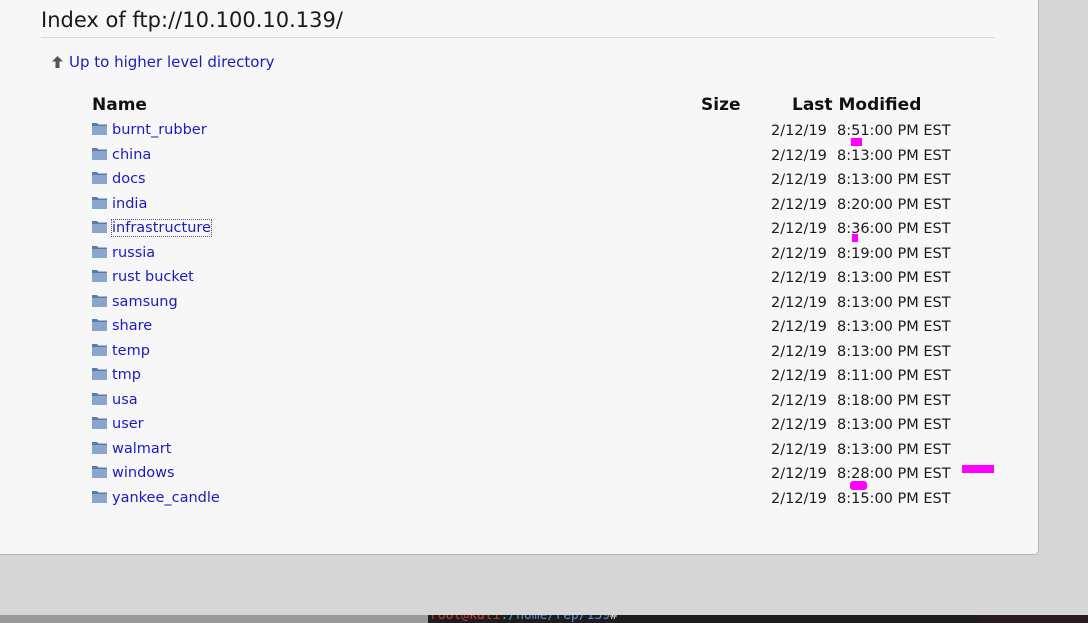 This screenshot has width=1088, height=623. Describe the element at coordinates (894, 253) in the screenshot. I see `modified-time: 8:19:00 PM EST` at that location.